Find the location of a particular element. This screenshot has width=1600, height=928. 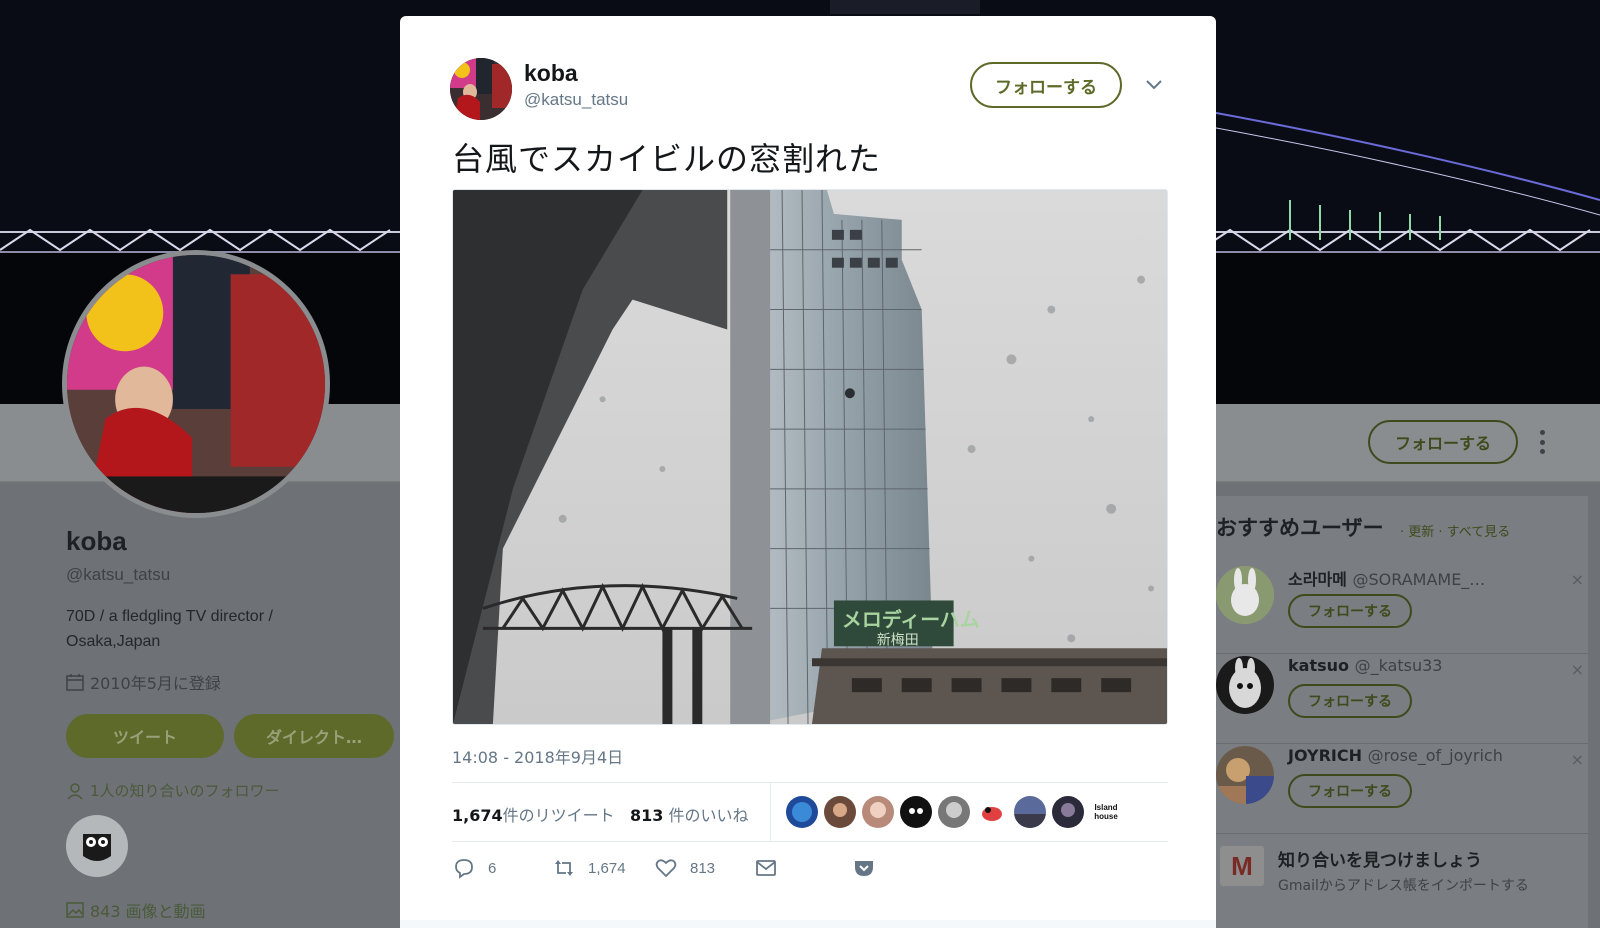

find-friends-title: 知り合いを見つけましょう is located at coordinates (1380, 861).